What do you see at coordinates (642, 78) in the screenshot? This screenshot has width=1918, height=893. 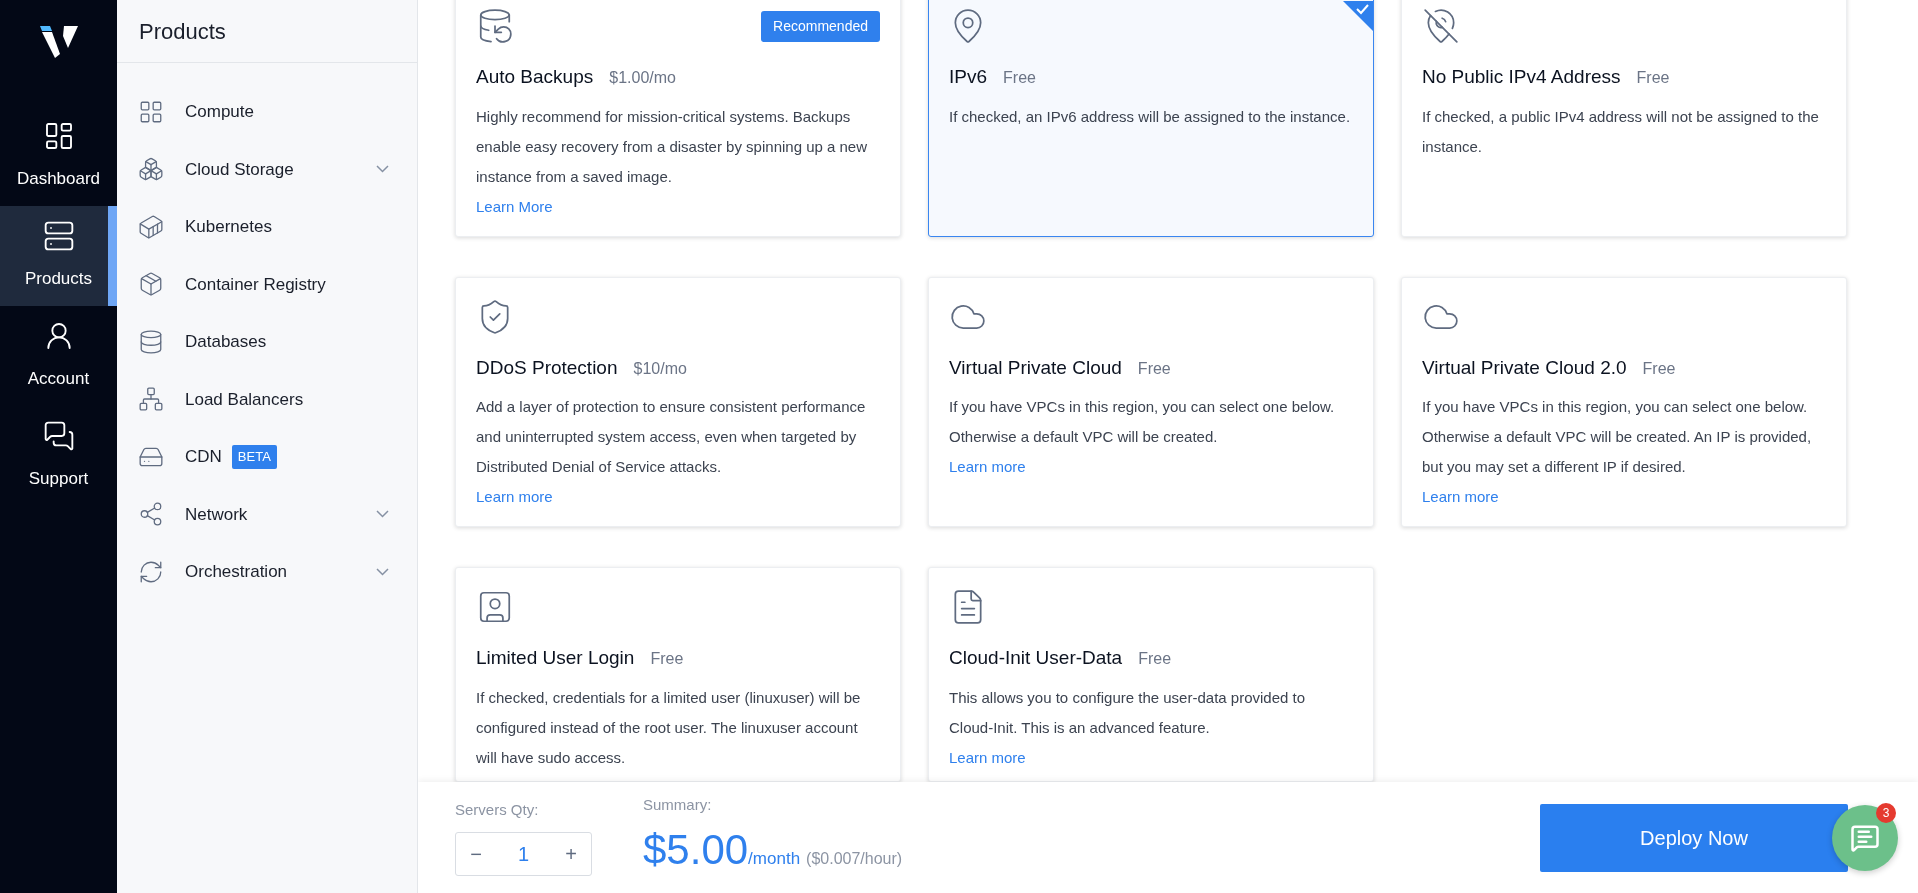 I see `card-price: $1.00/mo` at bounding box center [642, 78].